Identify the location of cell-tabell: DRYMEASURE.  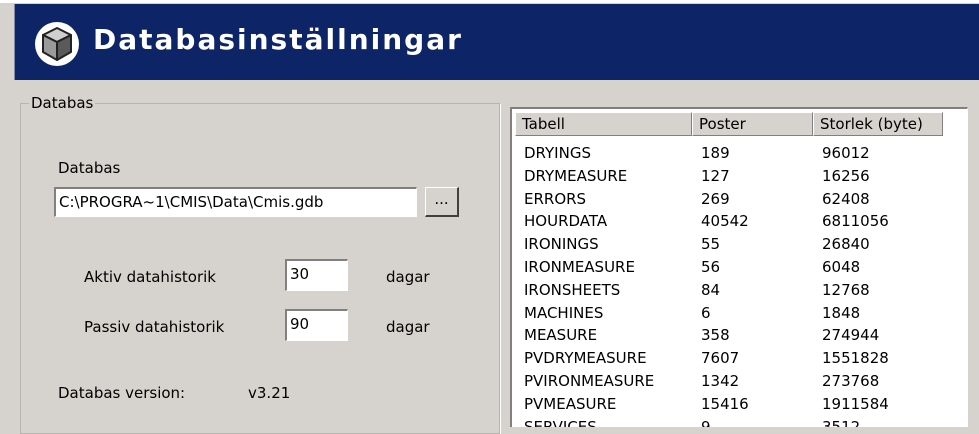
(576, 175).